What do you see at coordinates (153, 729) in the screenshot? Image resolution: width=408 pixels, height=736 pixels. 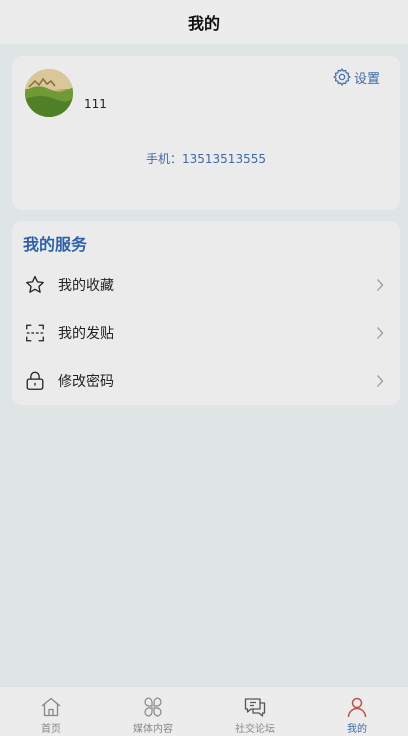 I see `tab-label-media: 媒体内容` at bounding box center [153, 729].